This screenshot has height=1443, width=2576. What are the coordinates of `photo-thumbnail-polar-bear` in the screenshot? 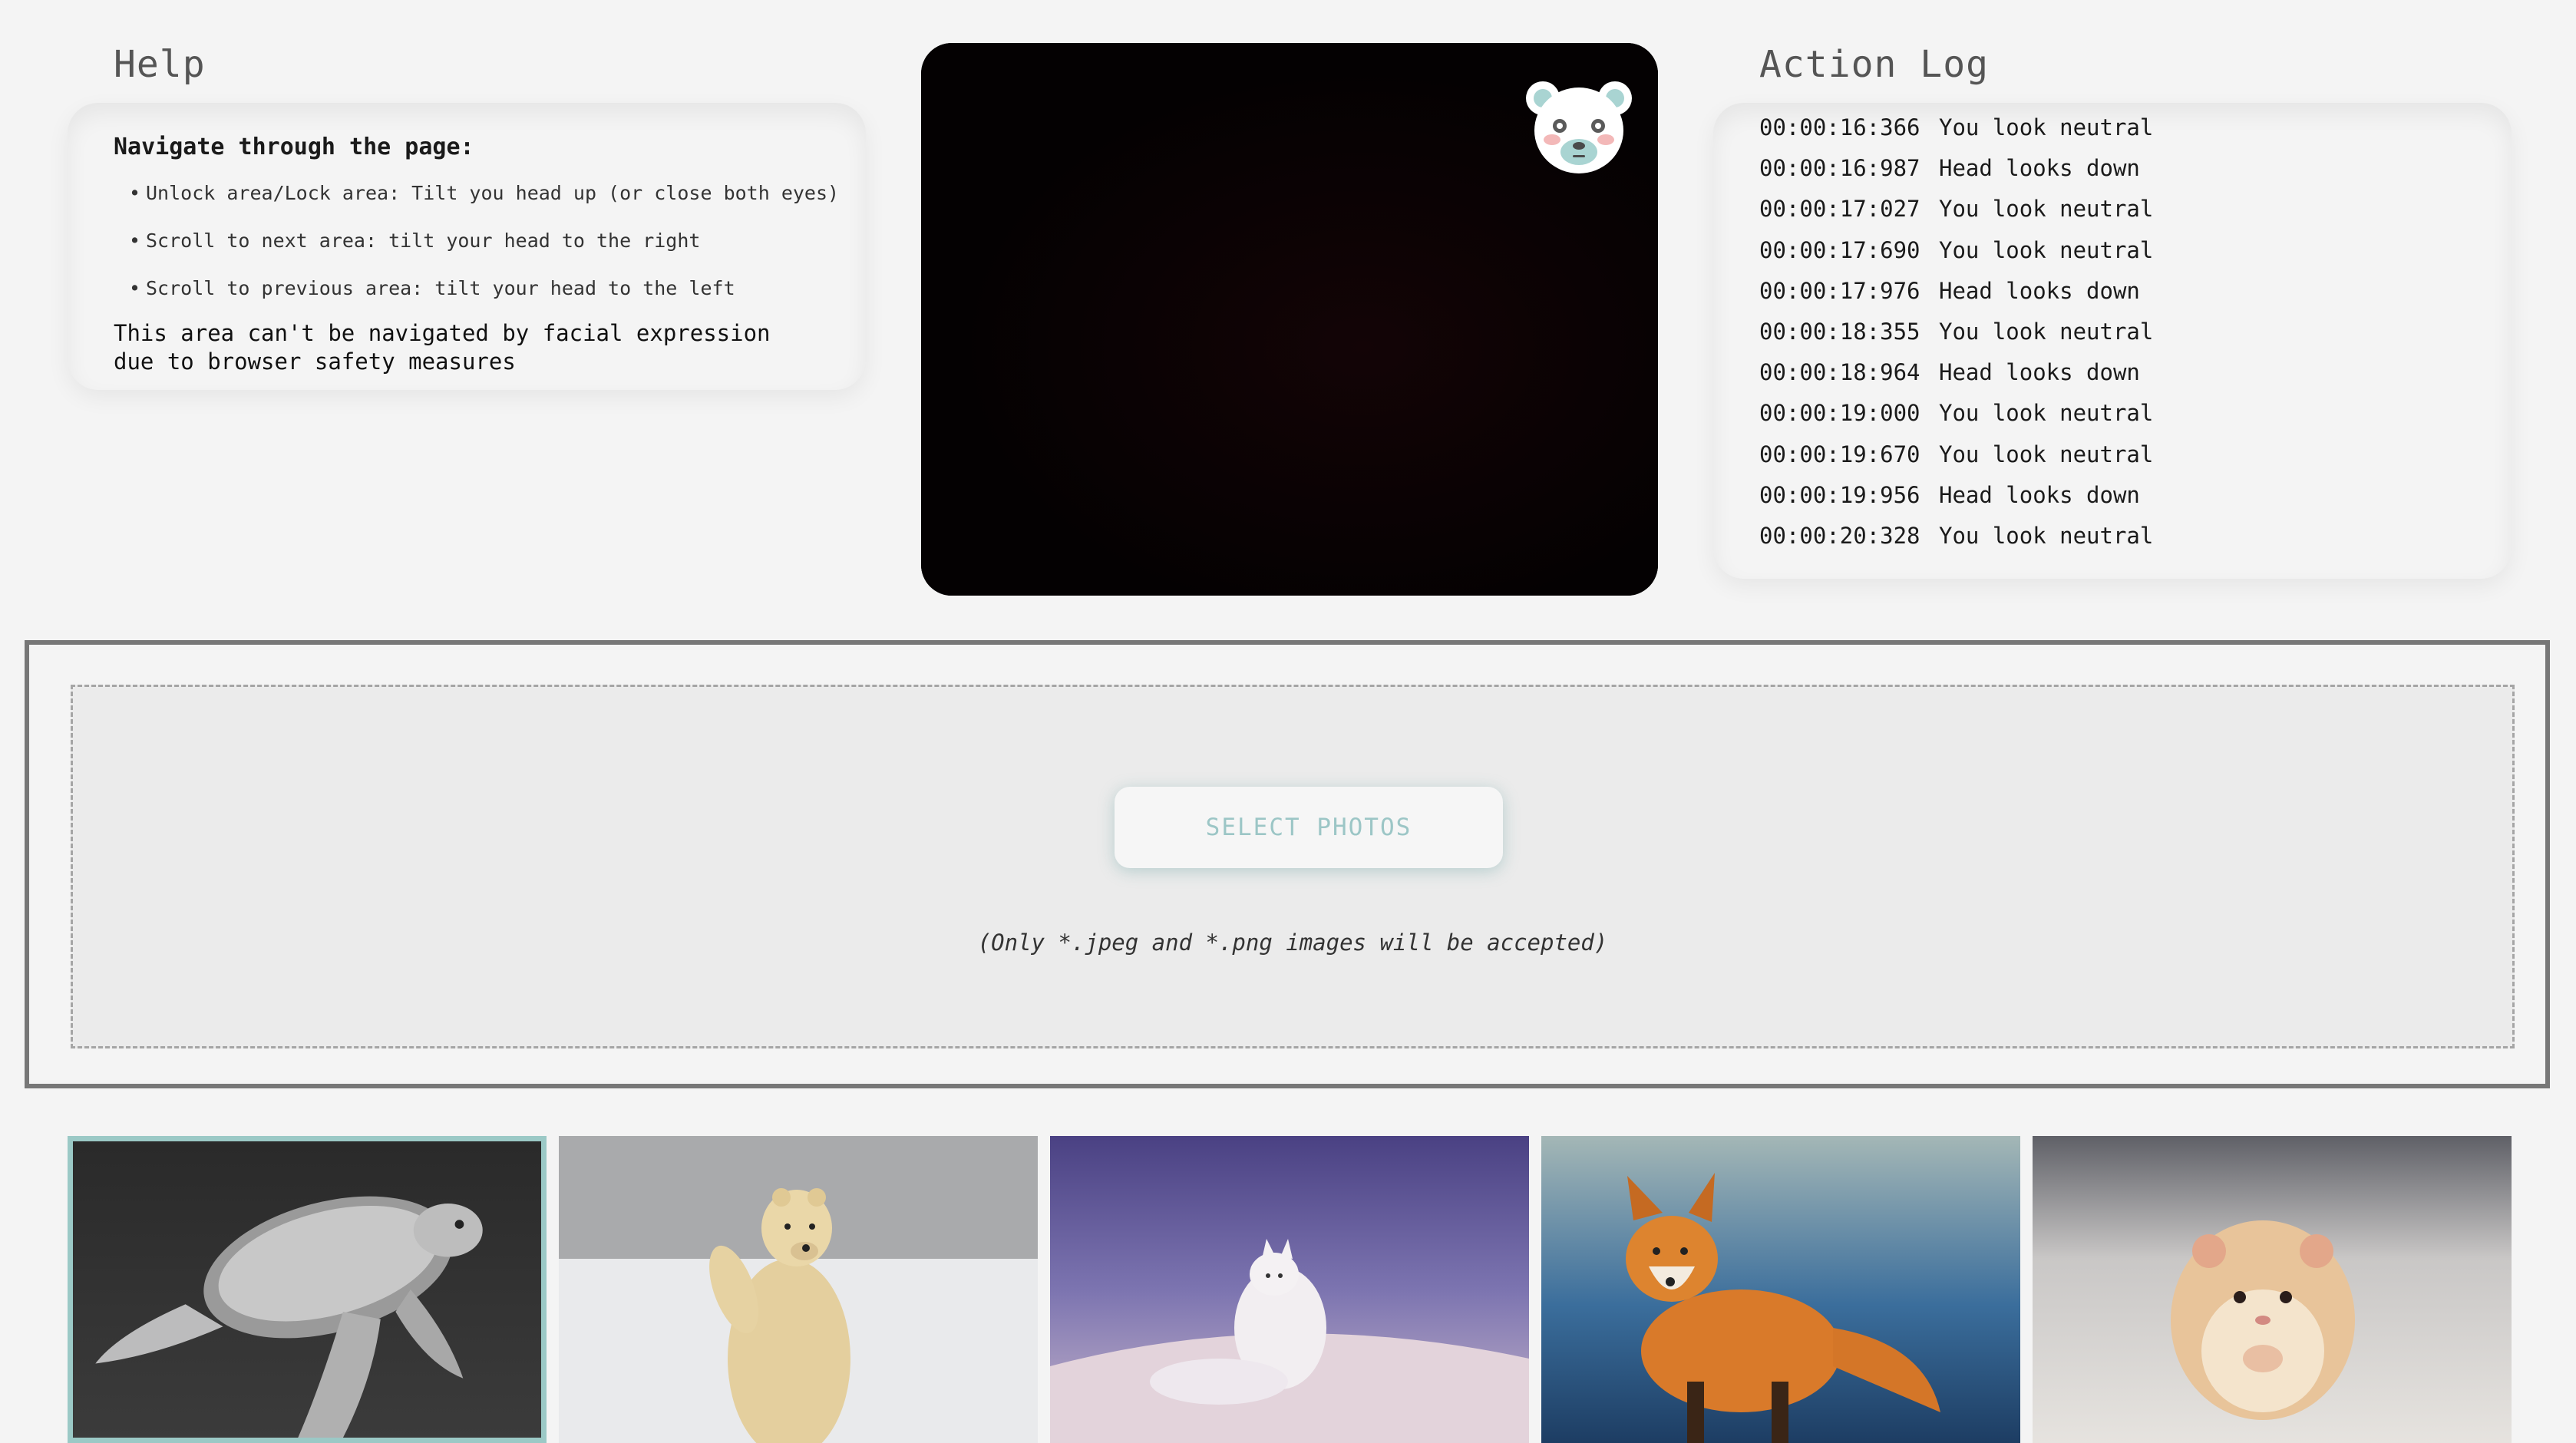 It's located at (798, 1289).